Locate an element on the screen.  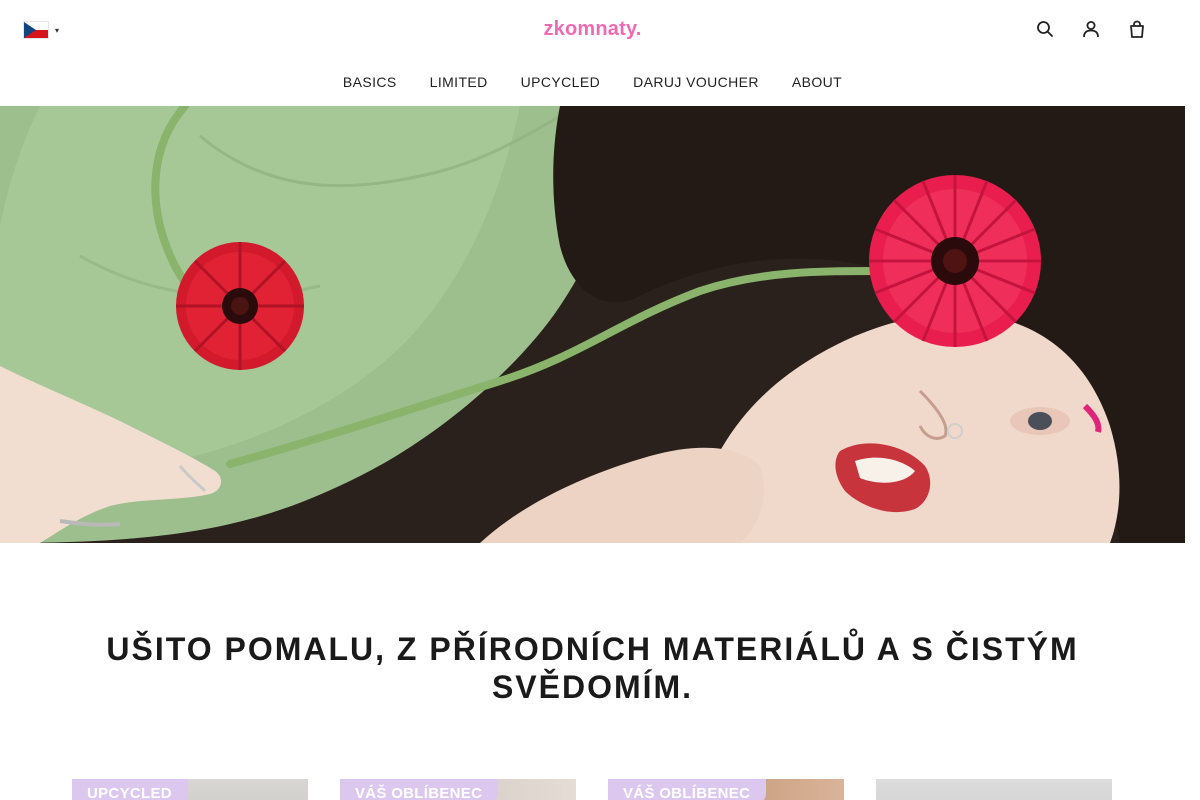
site-logo: zkomnaty. is located at coordinates (592, 29).